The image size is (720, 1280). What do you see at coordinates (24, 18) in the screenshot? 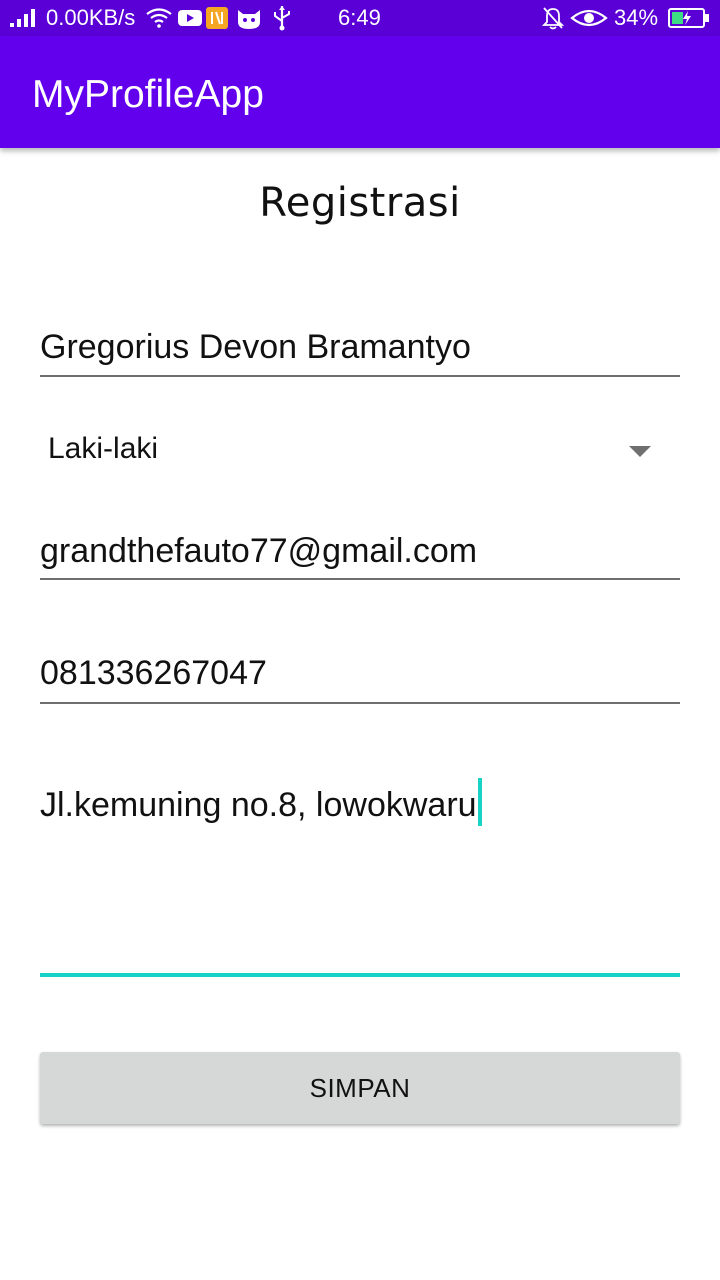
I see `signal-icon` at bounding box center [24, 18].